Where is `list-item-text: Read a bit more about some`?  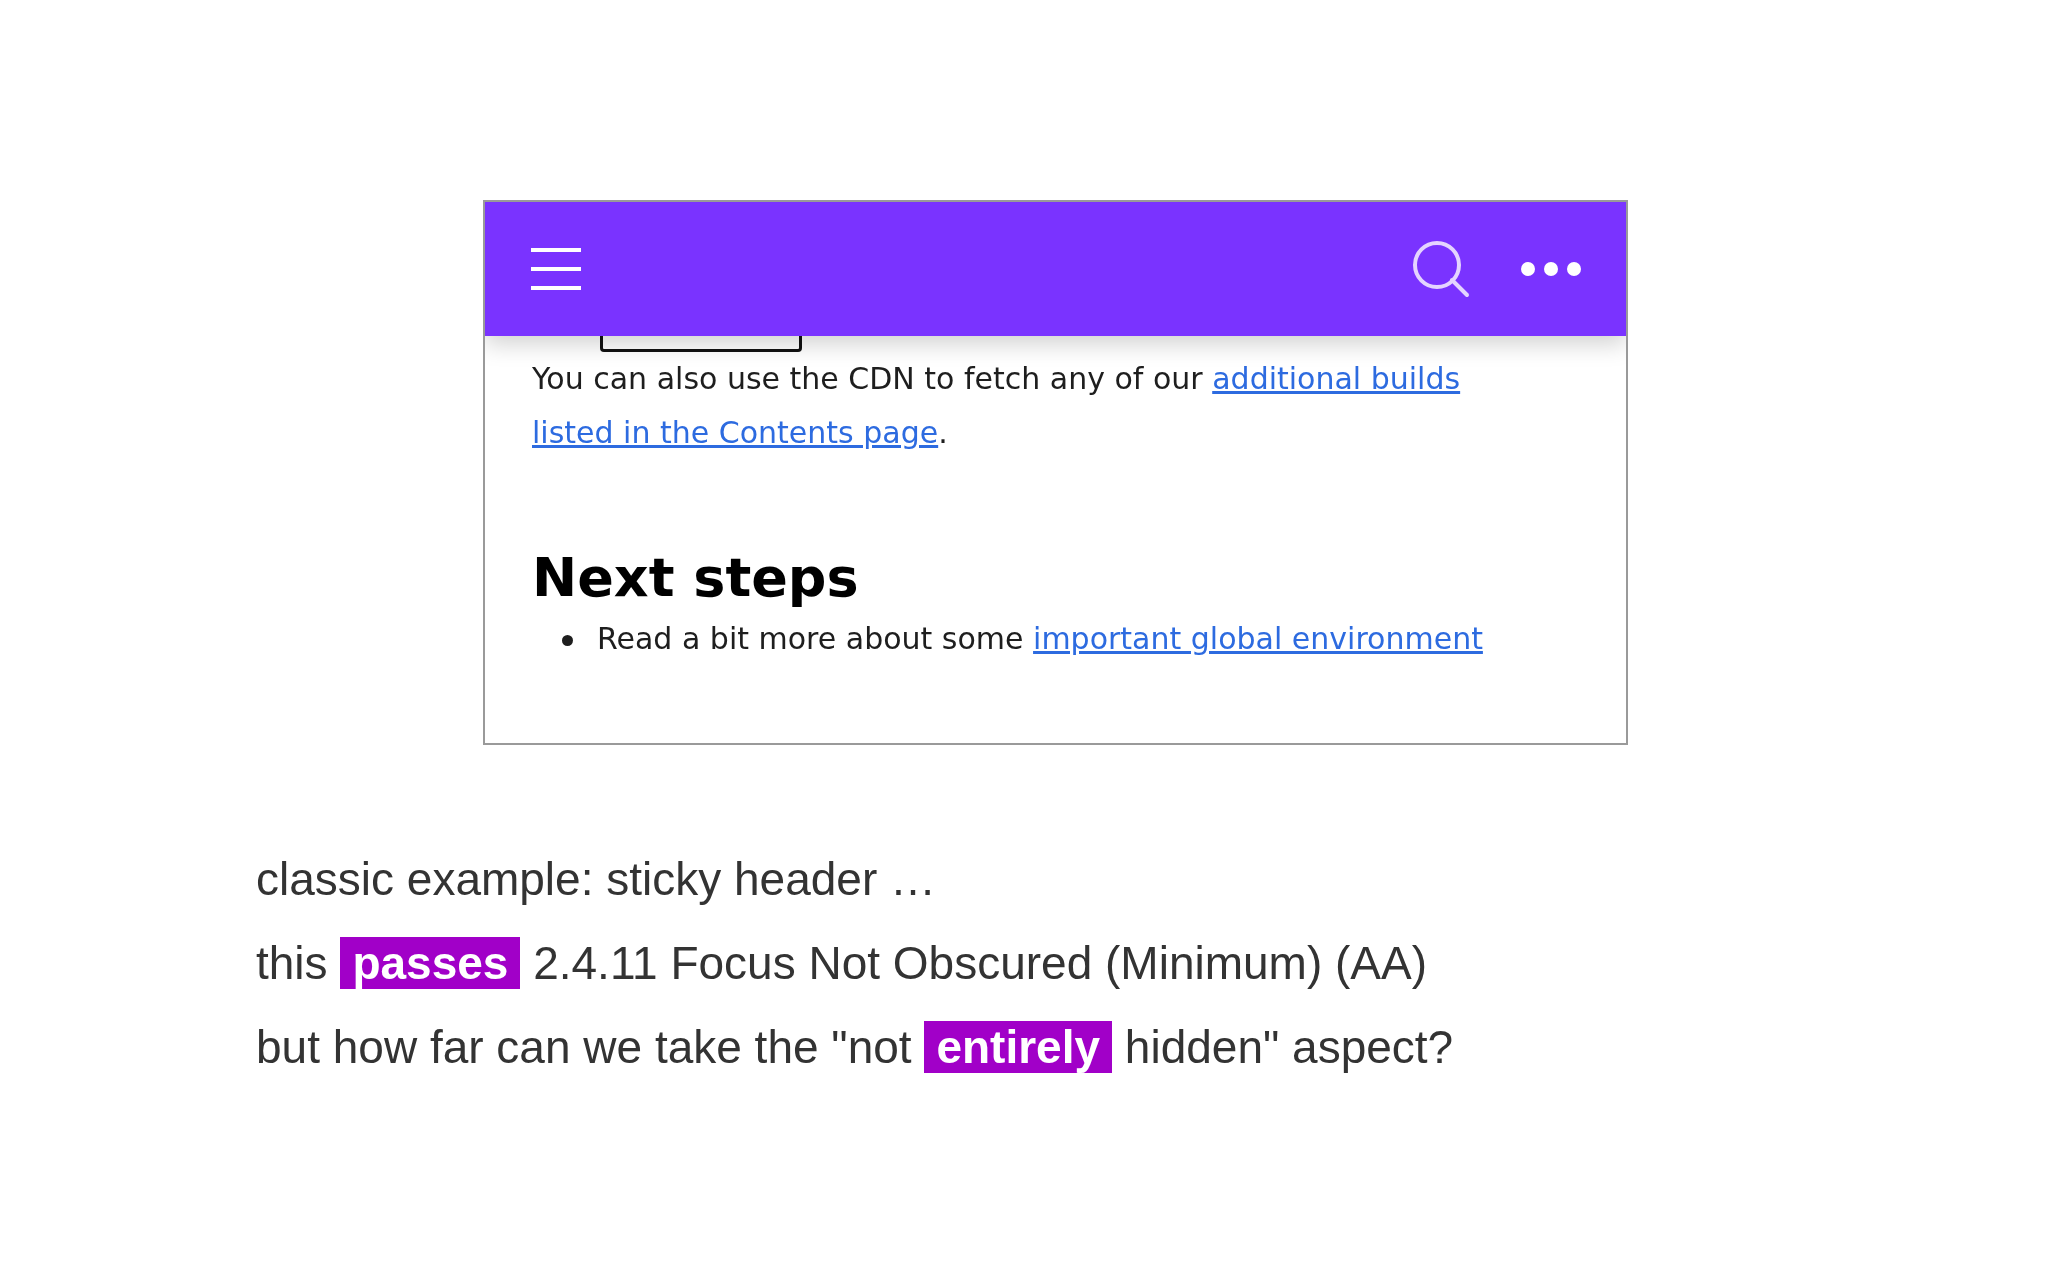
list-item-text: Read a bit more about some is located at coordinates (811, 638).